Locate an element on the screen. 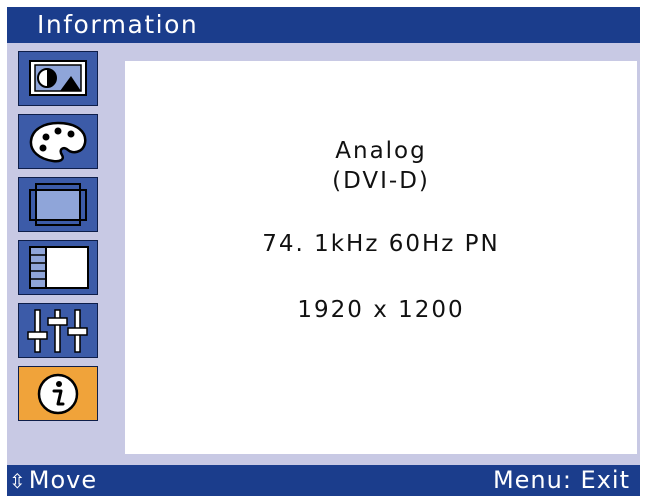  menu-item-geometry is located at coordinates (58, 204).